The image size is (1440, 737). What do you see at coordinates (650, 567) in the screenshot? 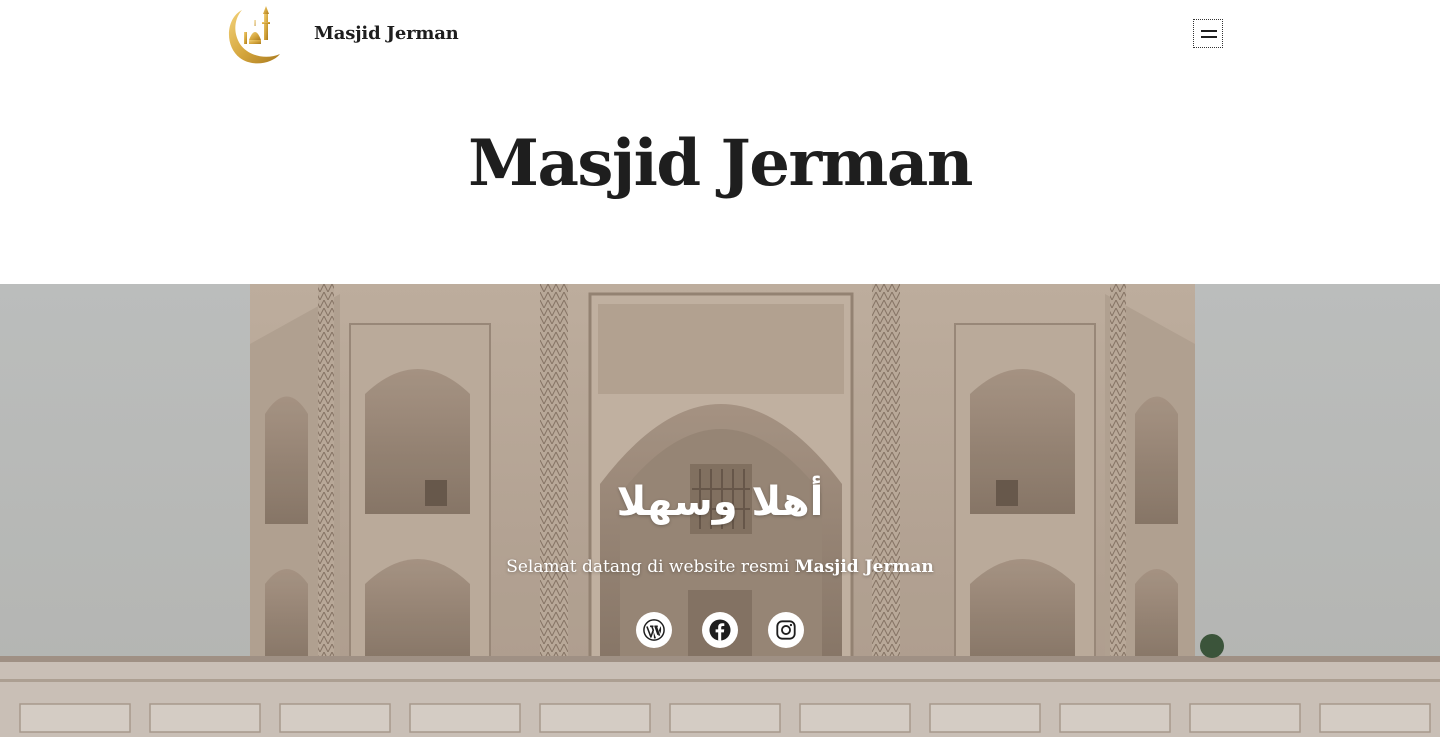
I see `hero-subtitle-text: Selamat datang di website resmi` at bounding box center [650, 567].